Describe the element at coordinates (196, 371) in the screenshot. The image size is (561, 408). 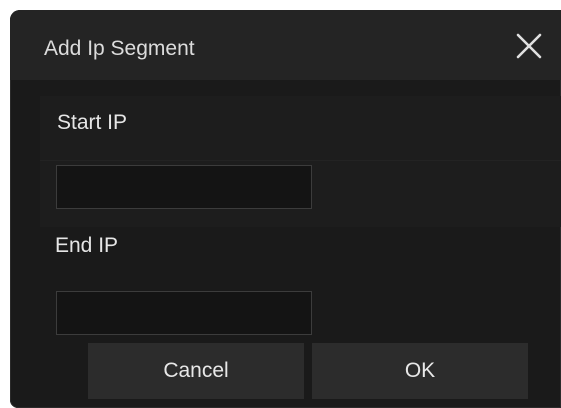
I see `cancel-button: Cancel` at that location.